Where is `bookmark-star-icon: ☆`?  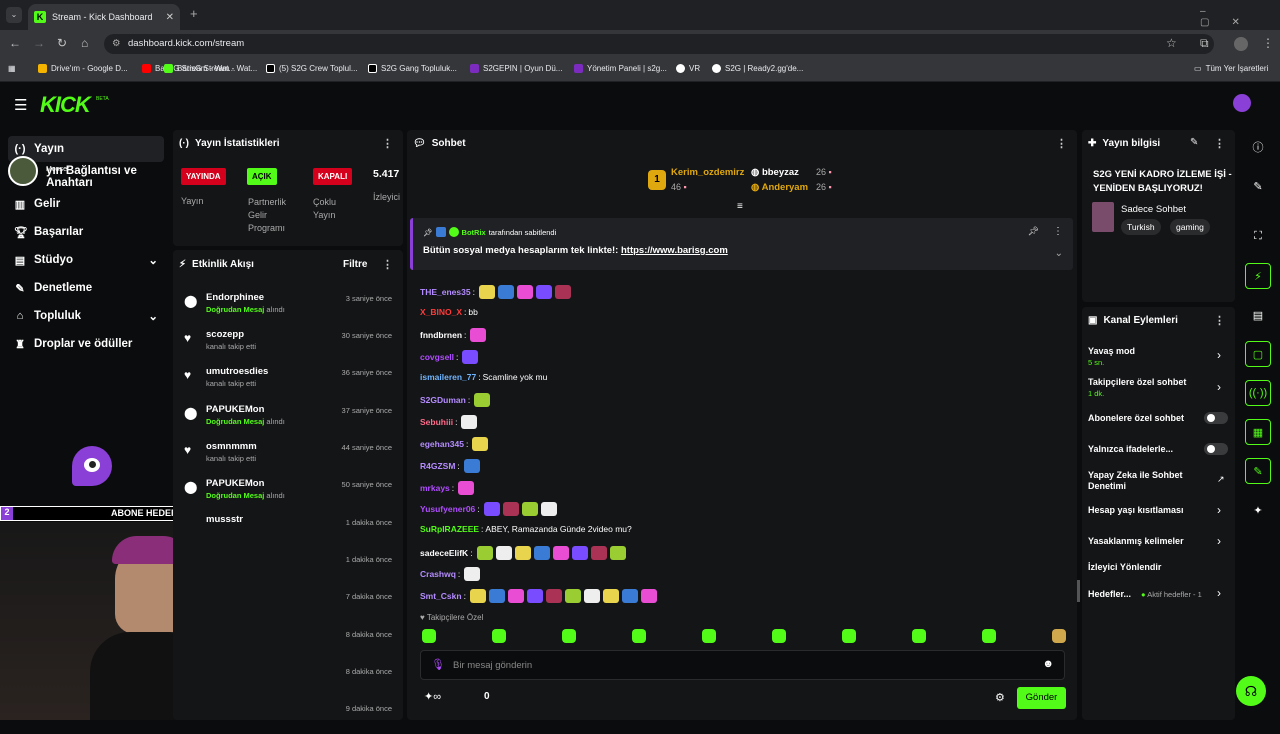 bookmark-star-icon: ☆ is located at coordinates (1171, 43).